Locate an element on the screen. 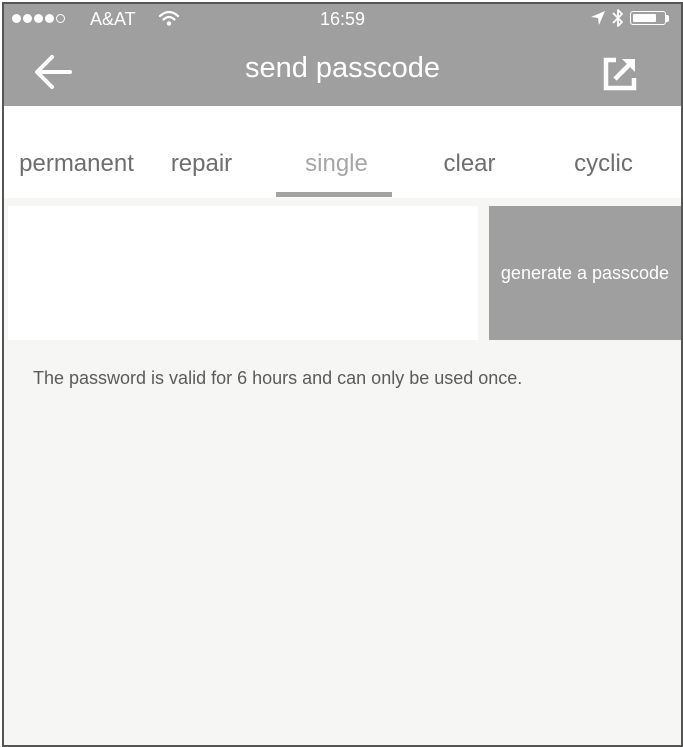 The height and width of the screenshot is (747, 683). generate-passcode-button: generate a passcode is located at coordinates (585, 273).